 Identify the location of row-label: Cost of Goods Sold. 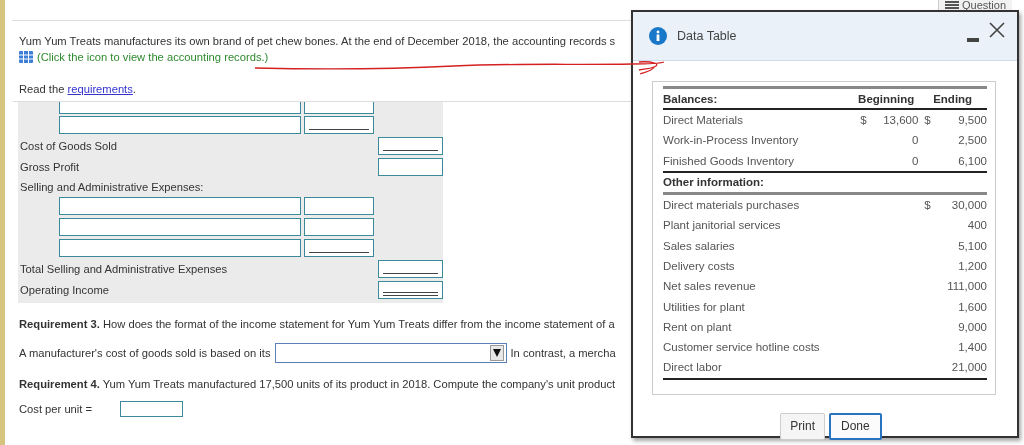
(68, 146).